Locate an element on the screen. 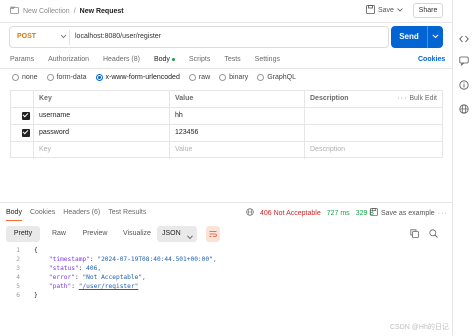  radio-binary: binary is located at coordinates (233, 77).